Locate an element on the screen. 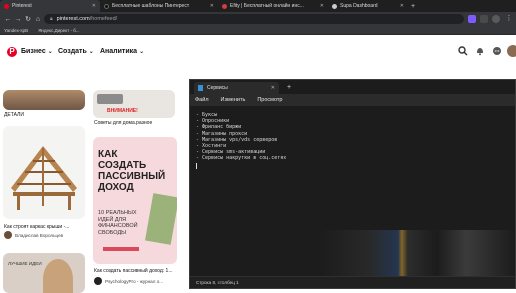 Image resolution: width=516 pixels, height=293 pixels. tab-pinterest: Pinterest ✕ is located at coordinates (50, 6).